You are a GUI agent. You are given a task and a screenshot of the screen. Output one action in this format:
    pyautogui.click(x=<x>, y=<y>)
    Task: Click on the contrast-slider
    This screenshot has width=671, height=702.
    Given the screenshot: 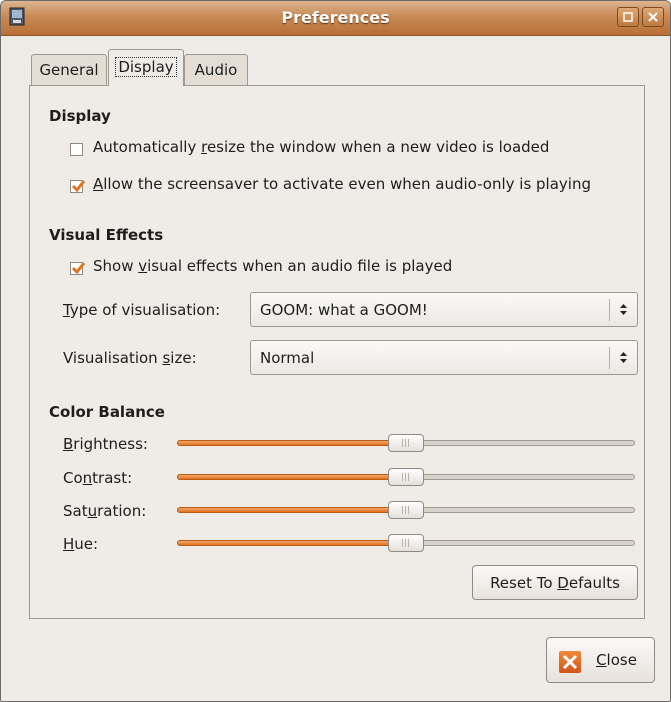 What is the action you would take?
    pyautogui.click(x=406, y=477)
    